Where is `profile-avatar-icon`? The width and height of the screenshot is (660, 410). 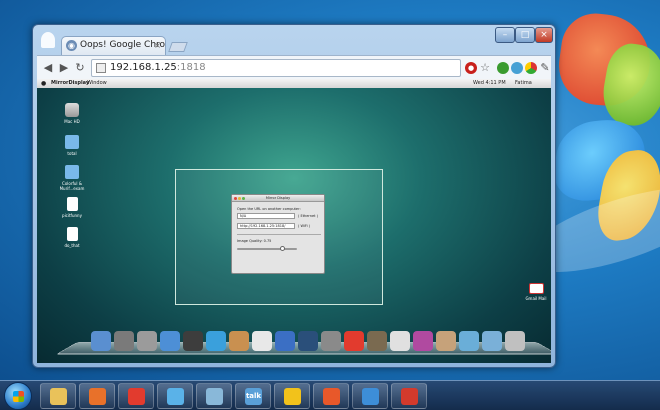 profile-avatar-icon is located at coordinates (48, 40).